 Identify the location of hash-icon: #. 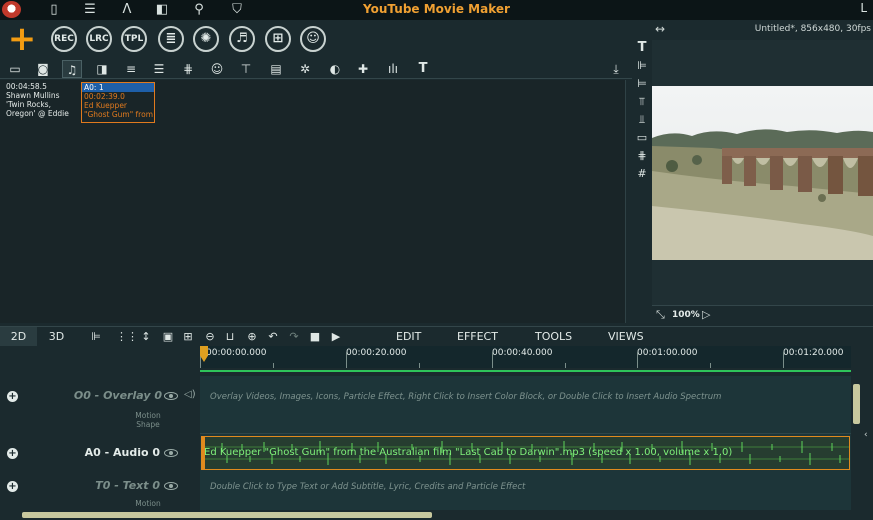
(642, 174).